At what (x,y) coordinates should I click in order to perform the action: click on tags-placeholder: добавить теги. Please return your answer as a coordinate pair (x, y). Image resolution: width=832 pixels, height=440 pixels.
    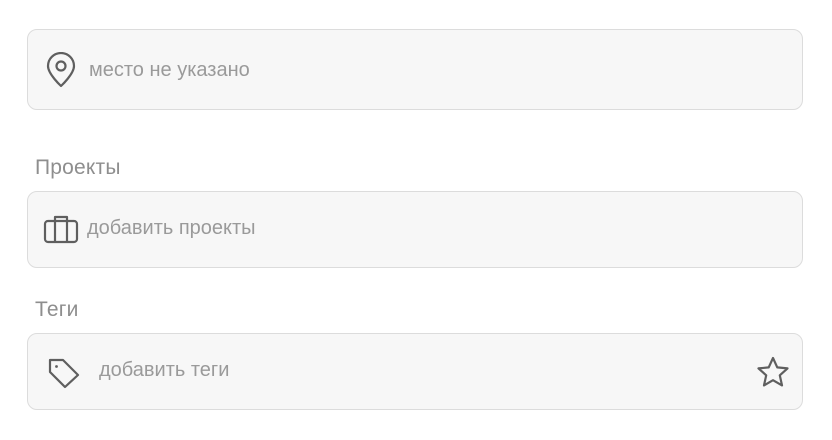
    Looking at the image, I should click on (164, 370).